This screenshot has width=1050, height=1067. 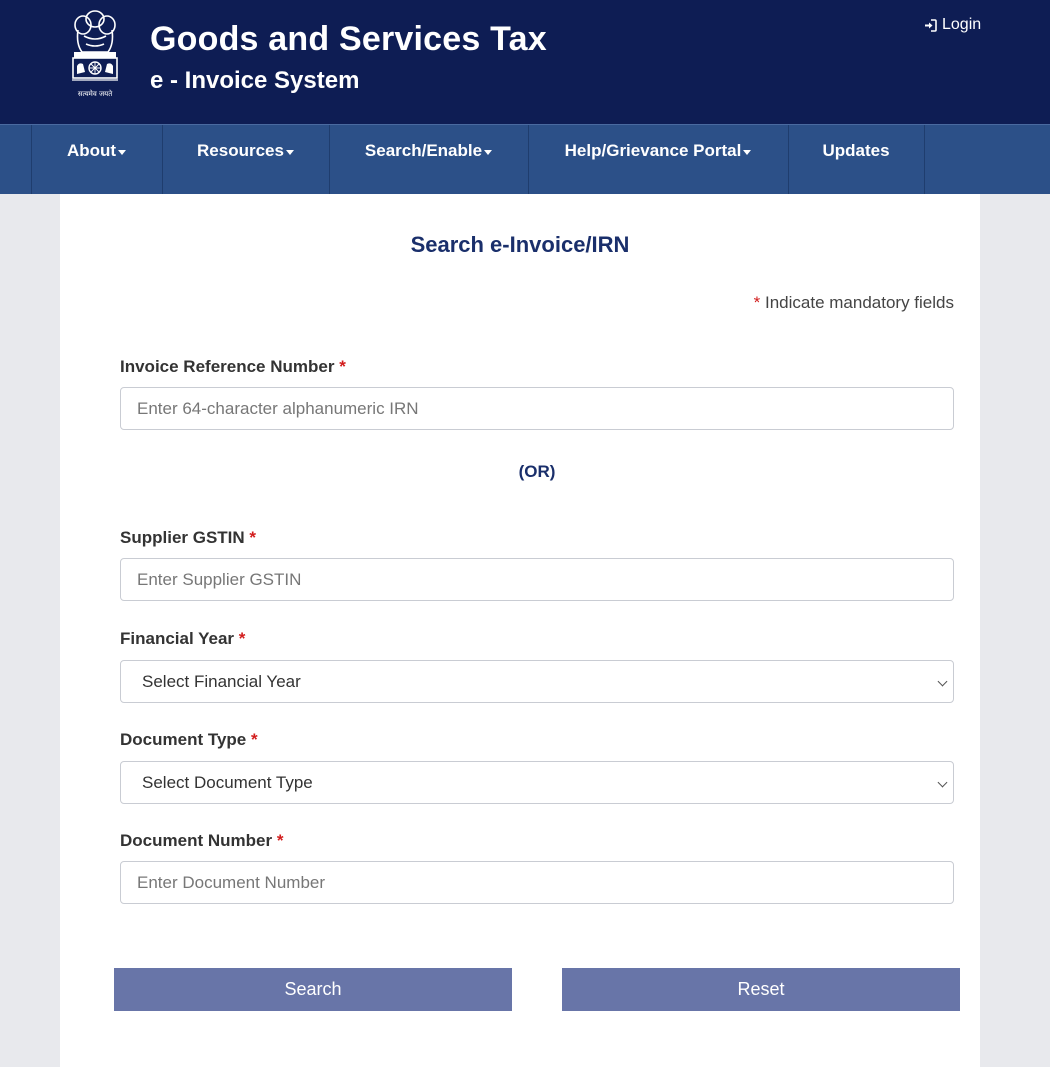 I want to click on login-link: Login, so click(x=952, y=25).